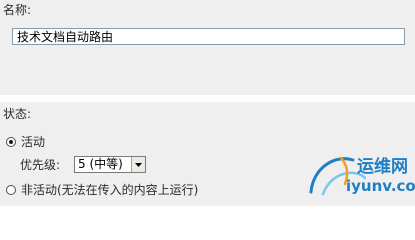 This screenshot has width=415, height=240. Describe the element at coordinates (110, 190) in the screenshot. I see `inactive-radio-label: 非活动(无法在传入的内容上运行)` at that location.